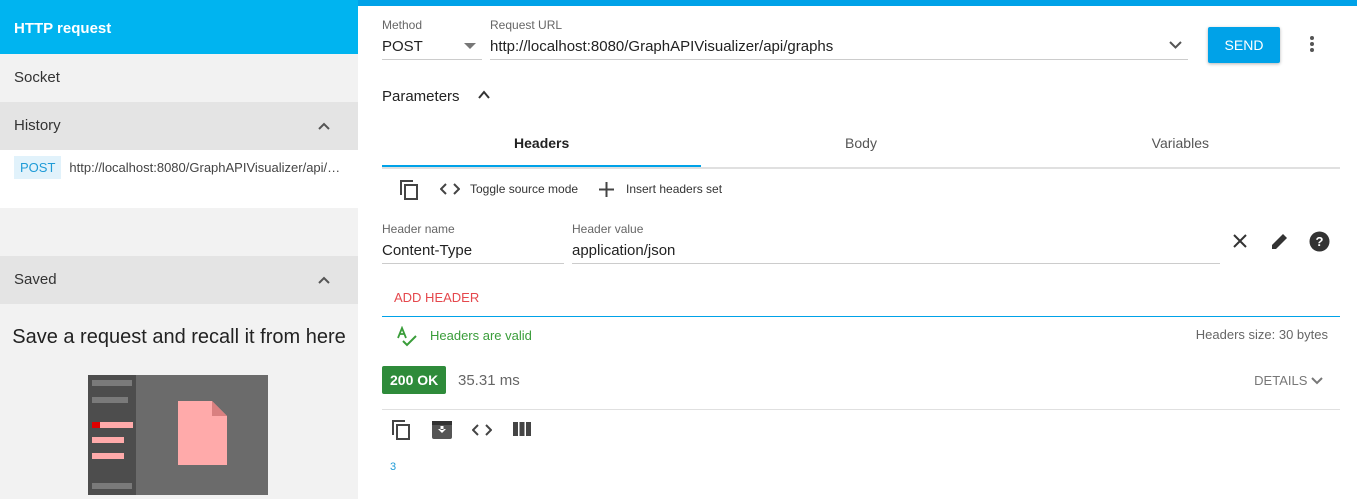 The height and width of the screenshot is (499, 1357). Describe the element at coordinates (35, 279) in the screenshot. I see `saved-label: Saved` at that location.